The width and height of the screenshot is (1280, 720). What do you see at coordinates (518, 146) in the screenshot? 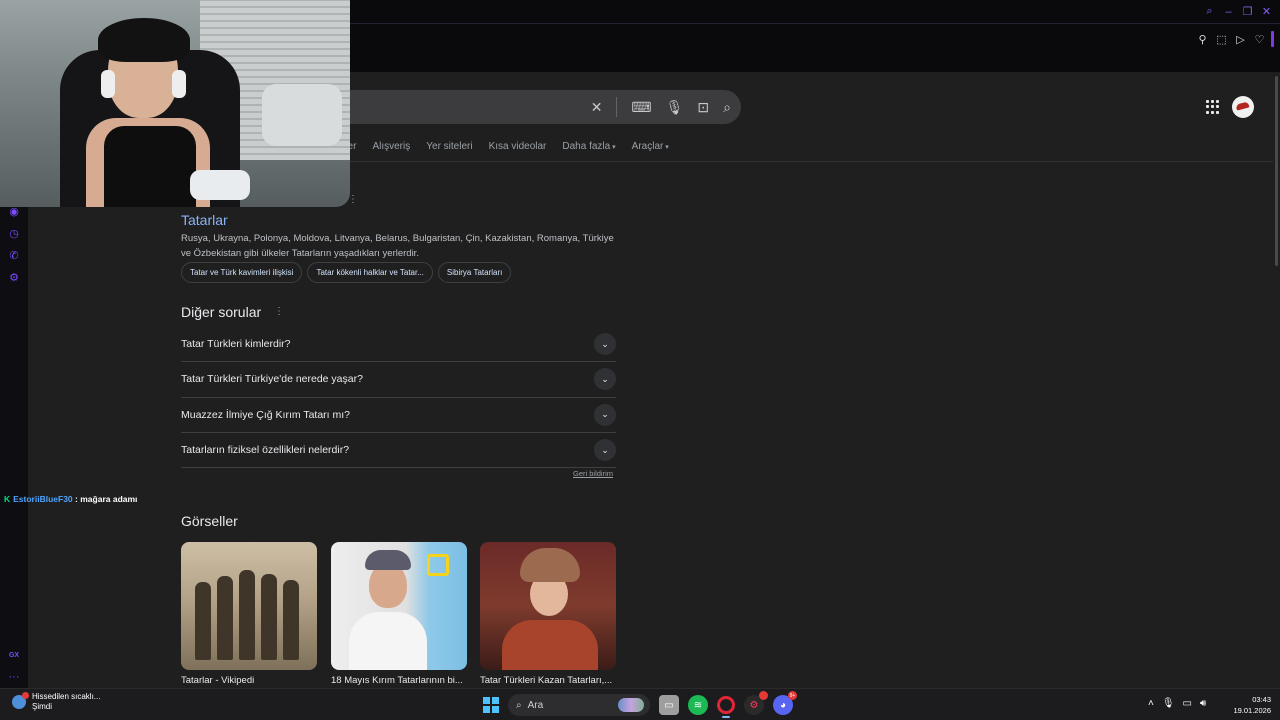
I see `tab-short-videos: Kısa videolar` at bounding box center [518, 146].